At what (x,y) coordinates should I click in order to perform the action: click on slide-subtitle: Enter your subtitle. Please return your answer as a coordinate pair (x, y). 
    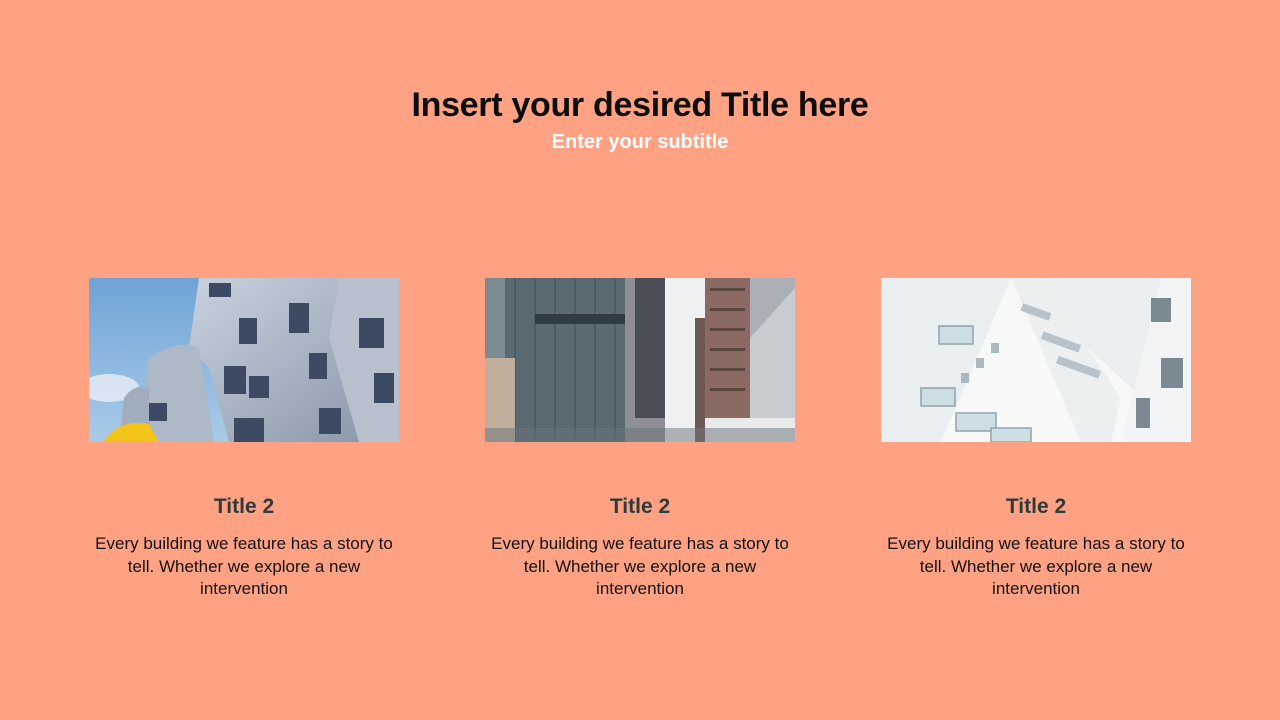
    Looking at the image, I should click on (640, 142).